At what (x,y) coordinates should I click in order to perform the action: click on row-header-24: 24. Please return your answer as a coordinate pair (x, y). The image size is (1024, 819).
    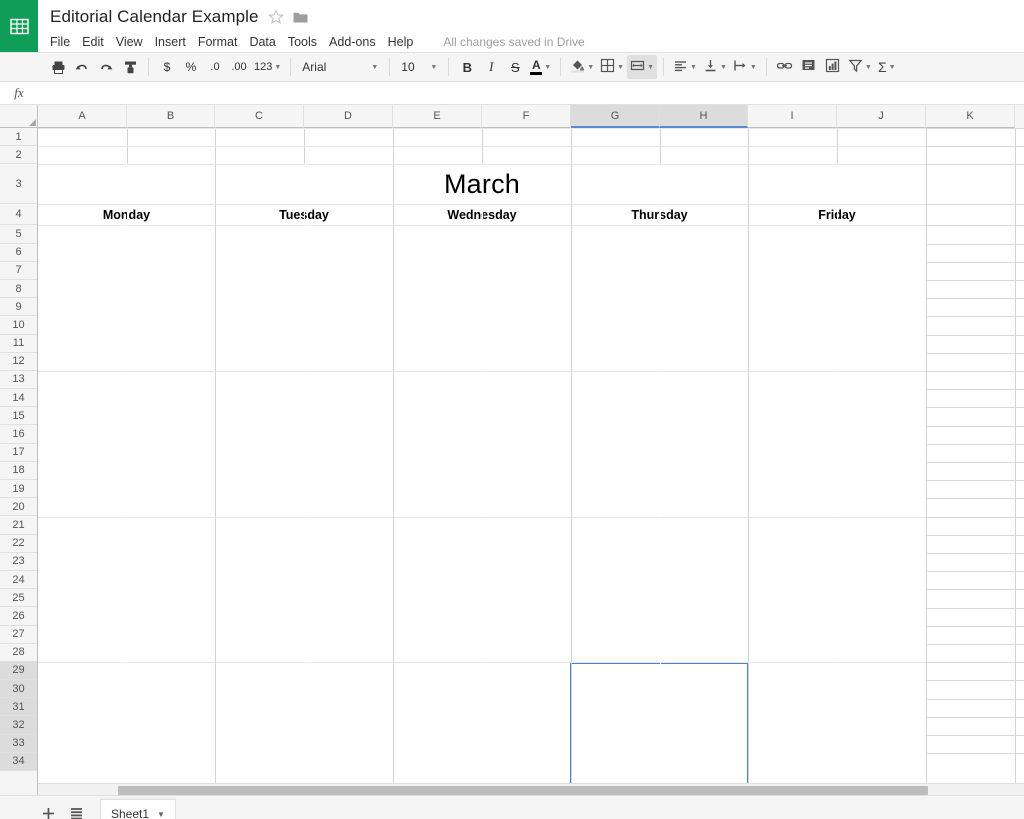
    Looking at the image, I should click on (18, 580).